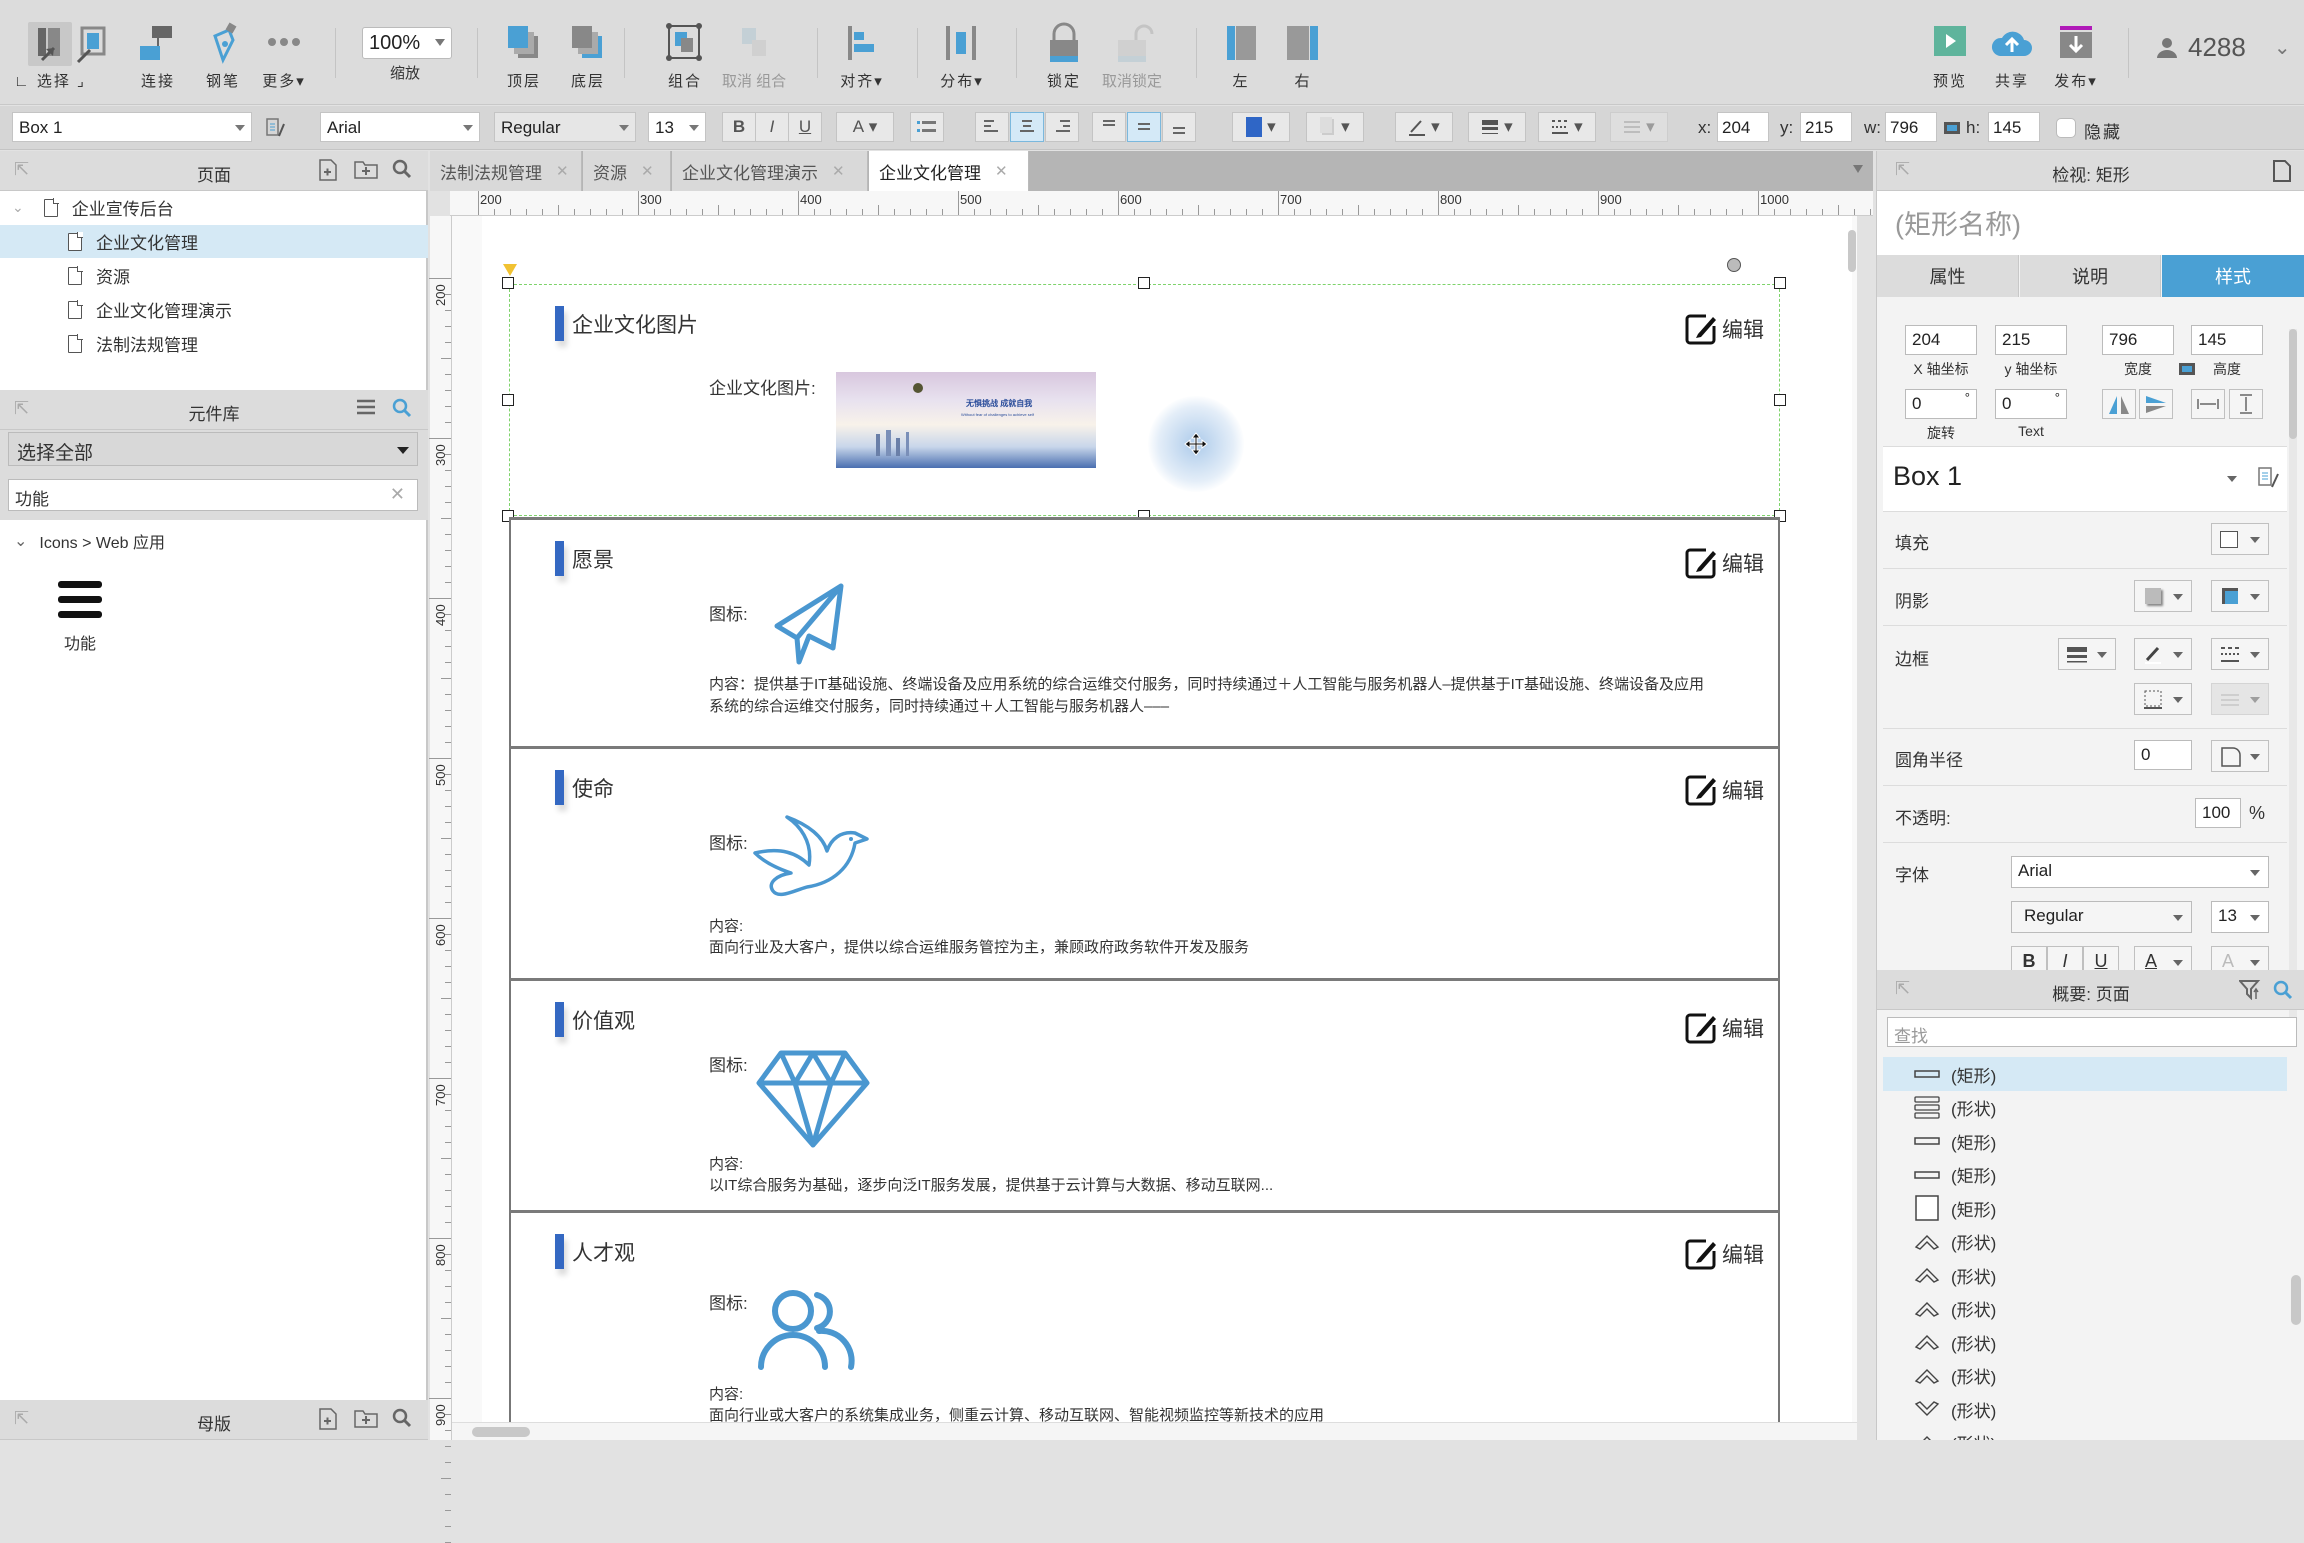 This screenshot has height=1543, width=2304. What do you see at coordinates (2240, 596) in the screenshot?
I see `inner-shadow-dropdown` at bounding box center [2240, 596].